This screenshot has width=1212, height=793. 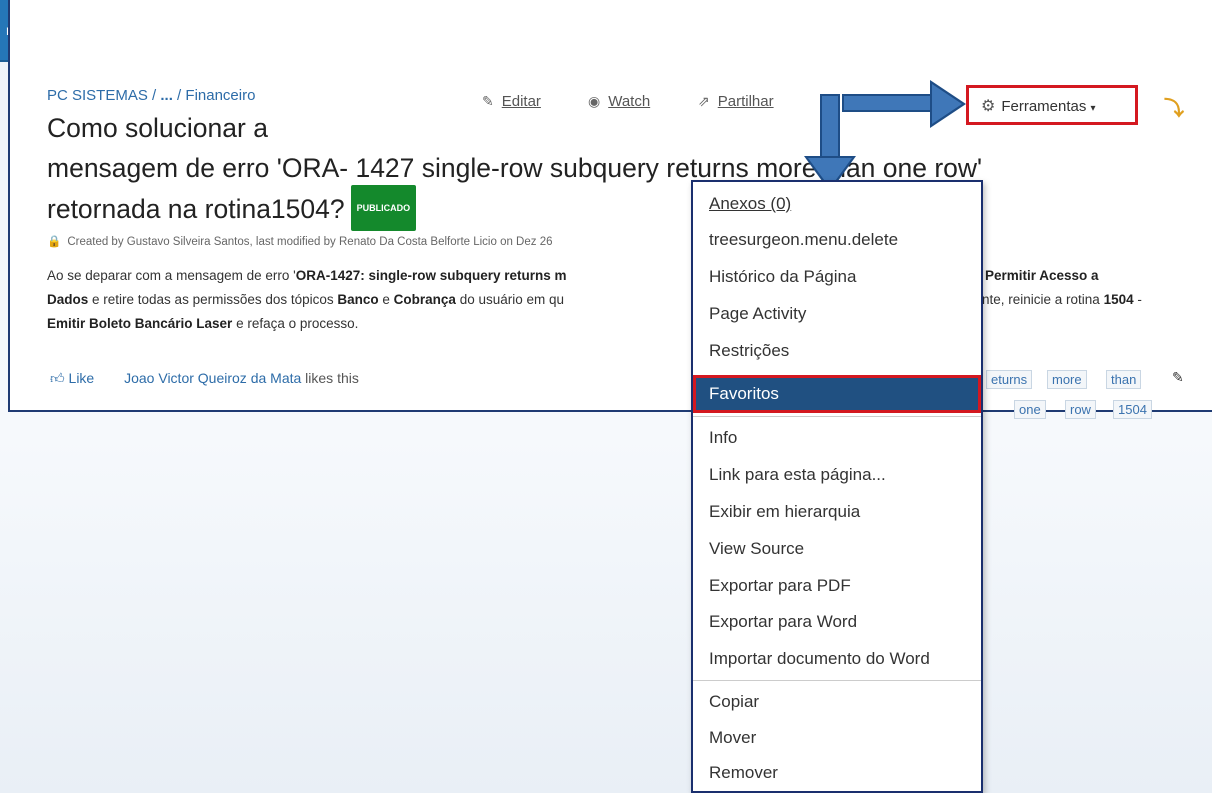 What do you see at coordinates (734, 702) in the screenshot?
I see `menu-item-copy: Copiar` at bounding box center [734, 702].